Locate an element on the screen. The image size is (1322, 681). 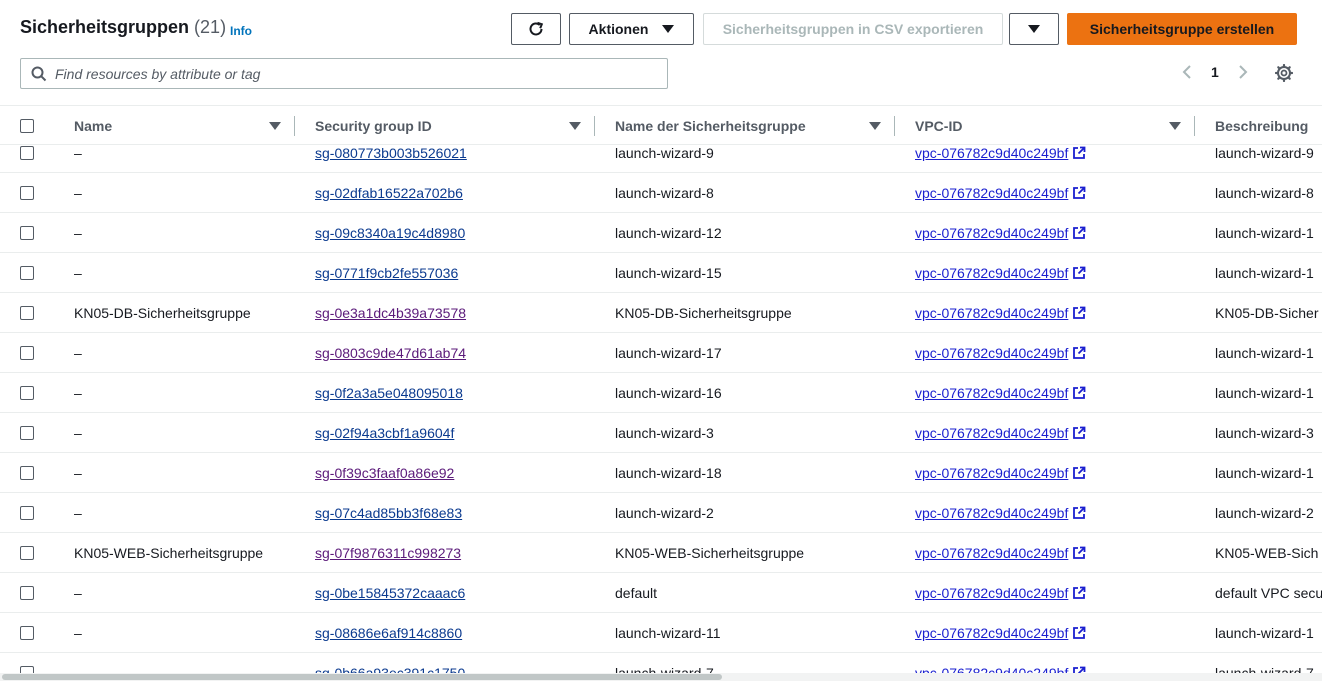
security-group-id-link: sg-0f39c3faaf0a86e92 is located at coordinates (384, 472).